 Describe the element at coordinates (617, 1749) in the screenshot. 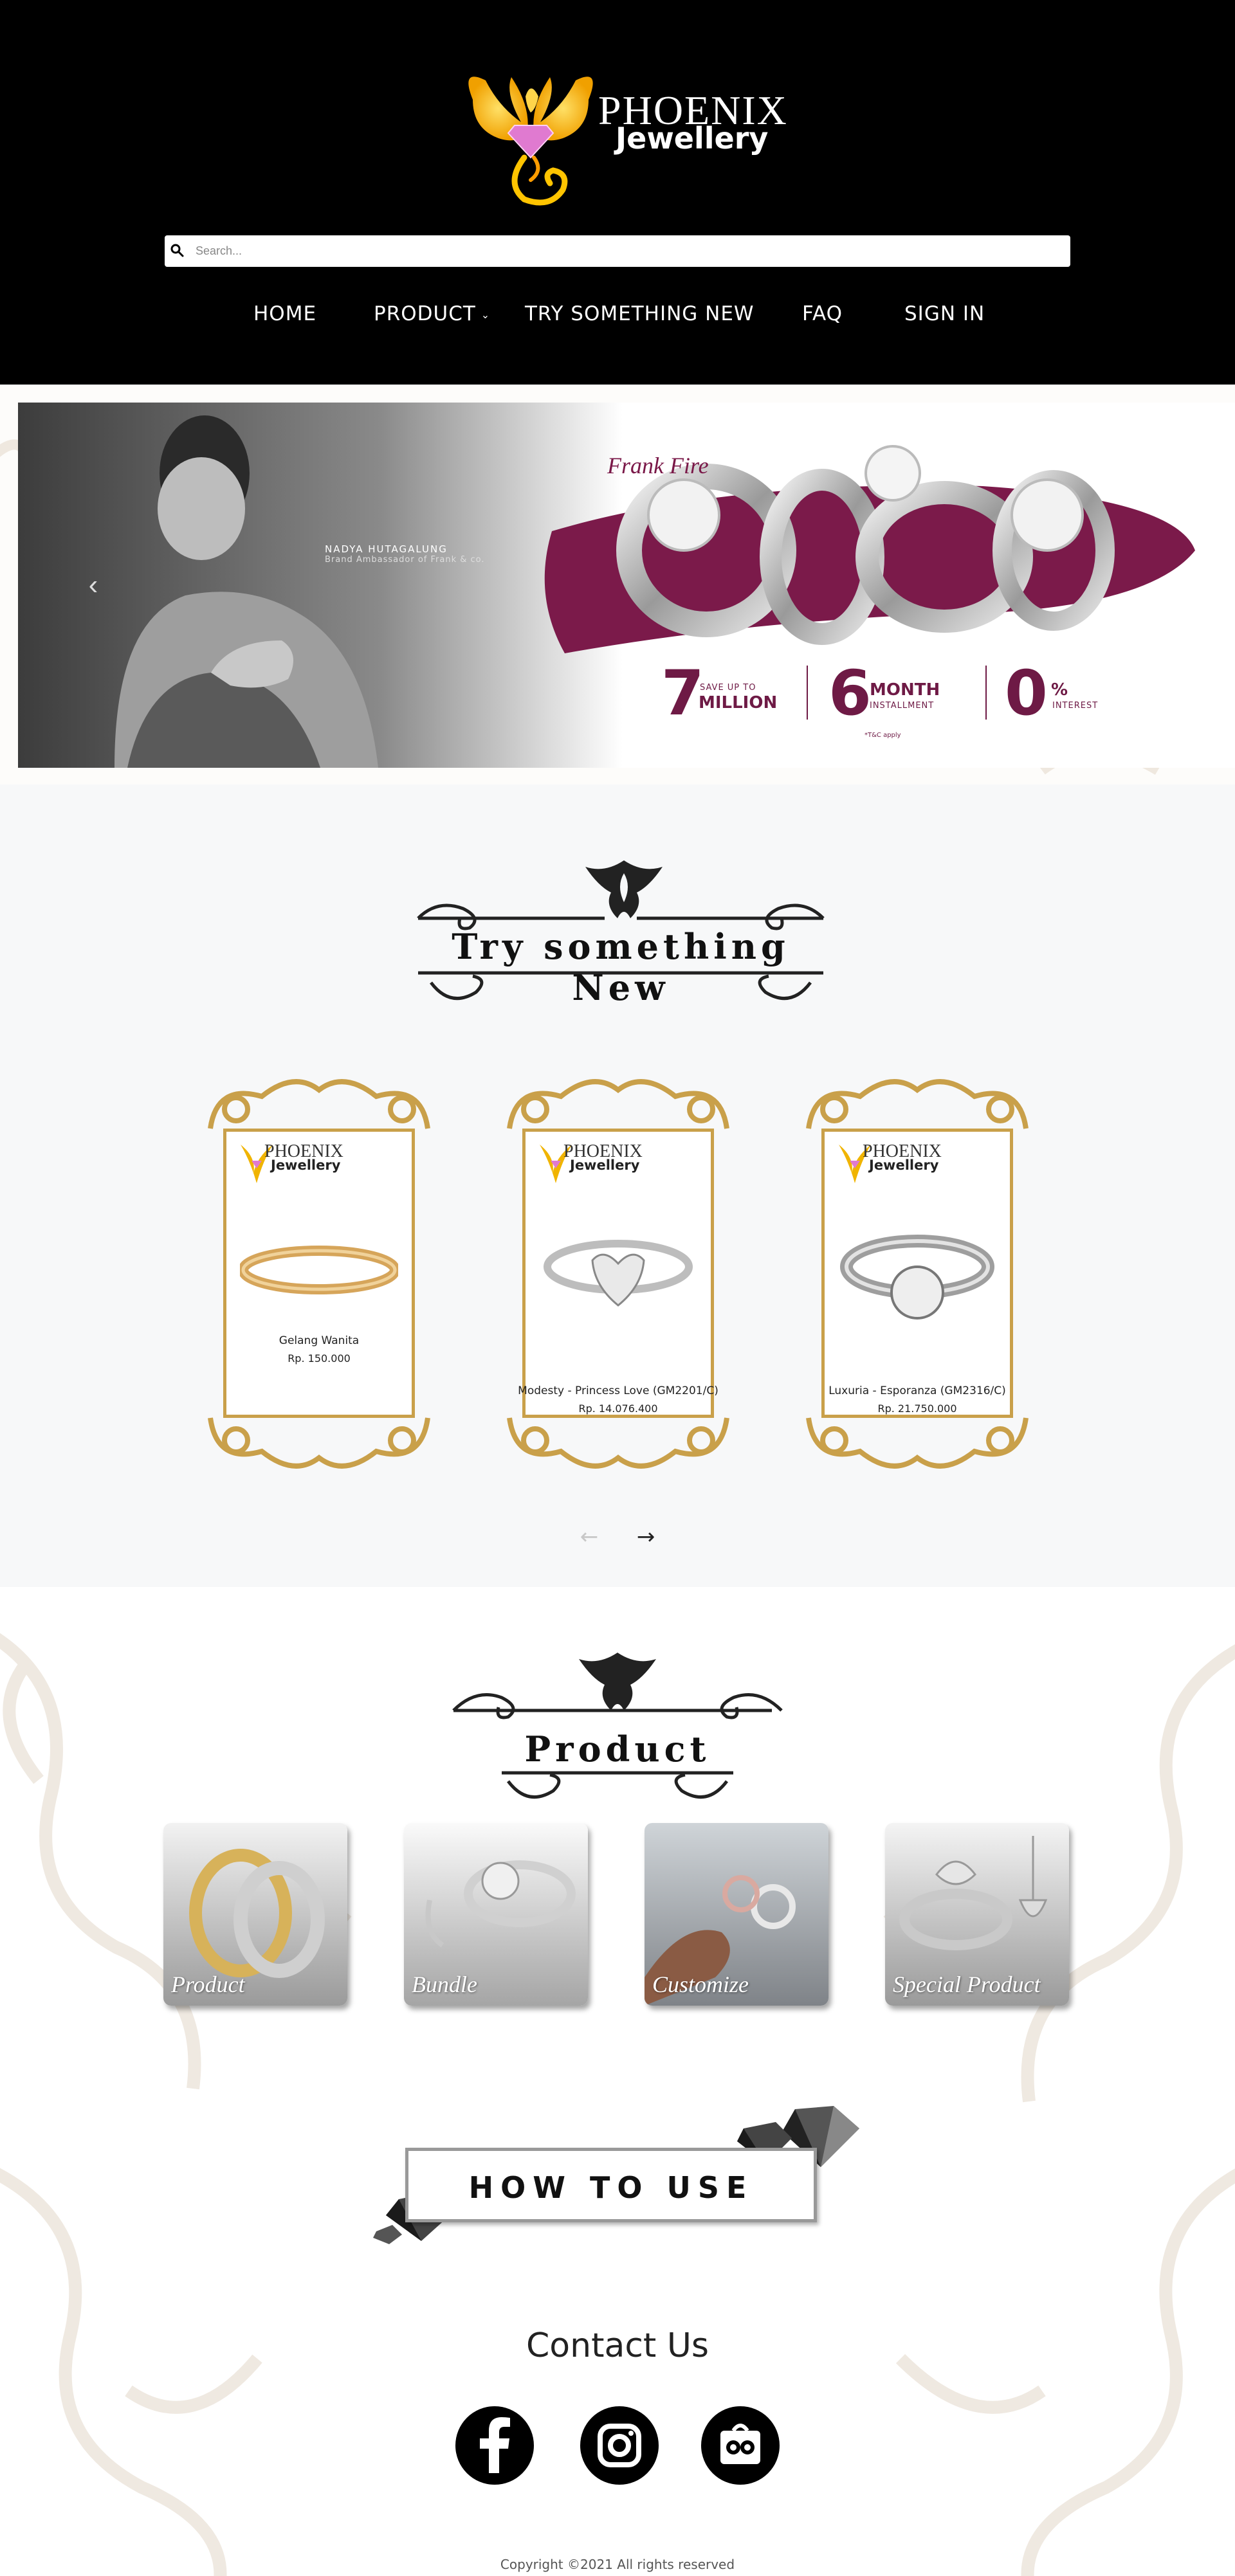

I see `product-title: Product` at that location.